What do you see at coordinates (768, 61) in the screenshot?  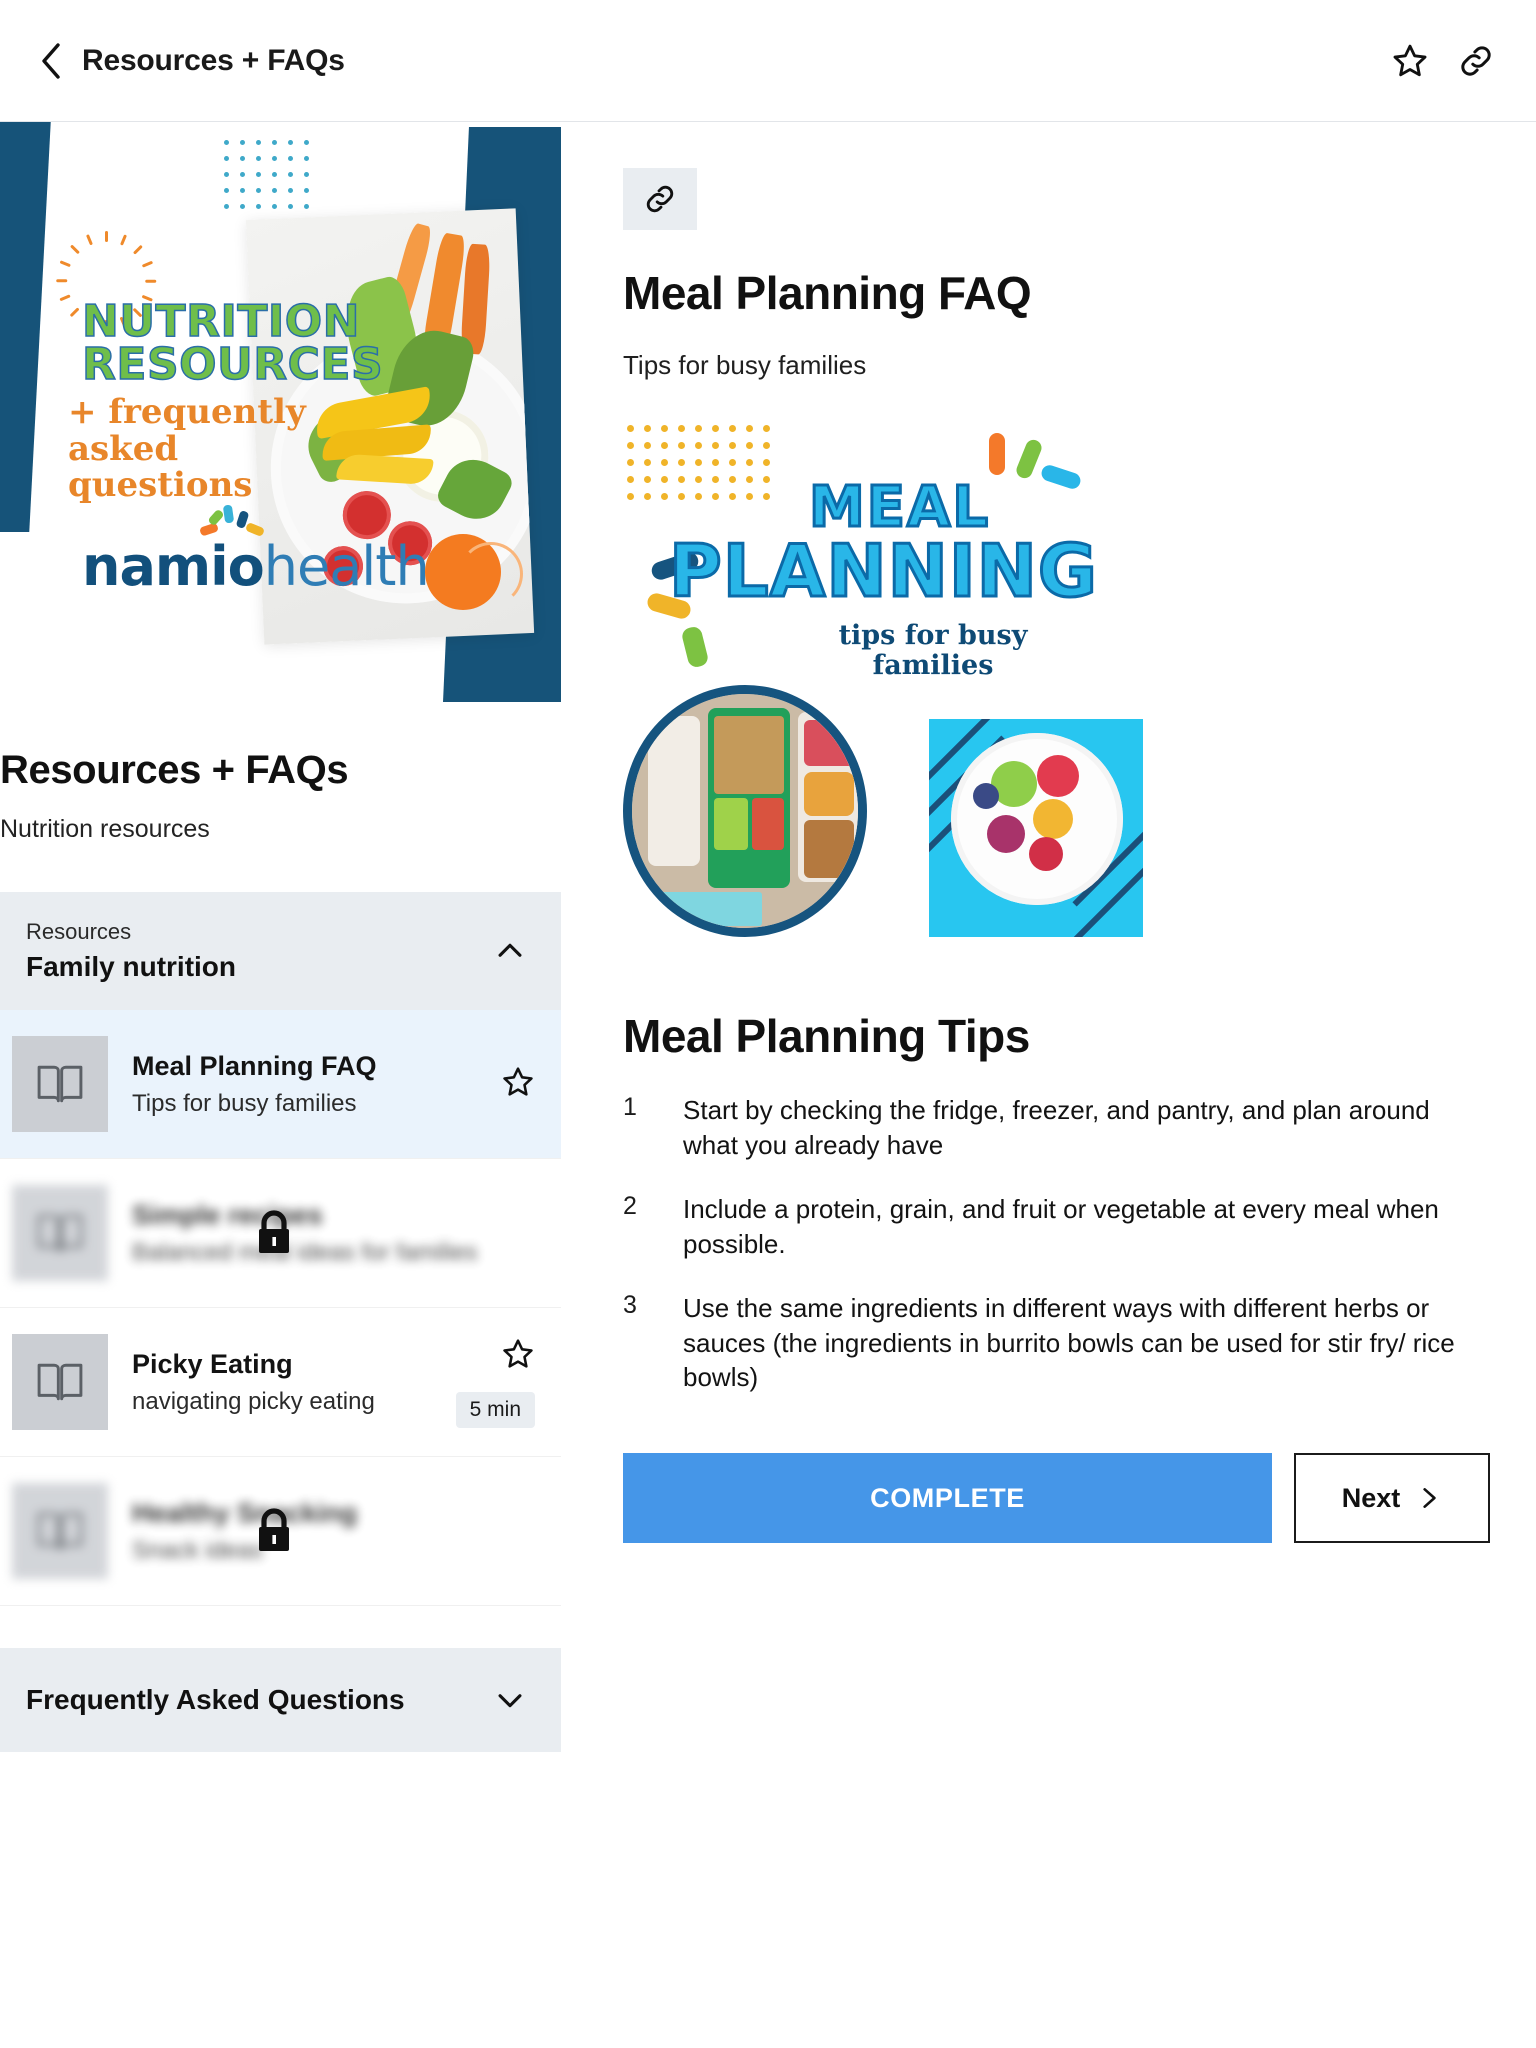 I see `app-header: Resources + FAQs` at bounding box center [768, 61].